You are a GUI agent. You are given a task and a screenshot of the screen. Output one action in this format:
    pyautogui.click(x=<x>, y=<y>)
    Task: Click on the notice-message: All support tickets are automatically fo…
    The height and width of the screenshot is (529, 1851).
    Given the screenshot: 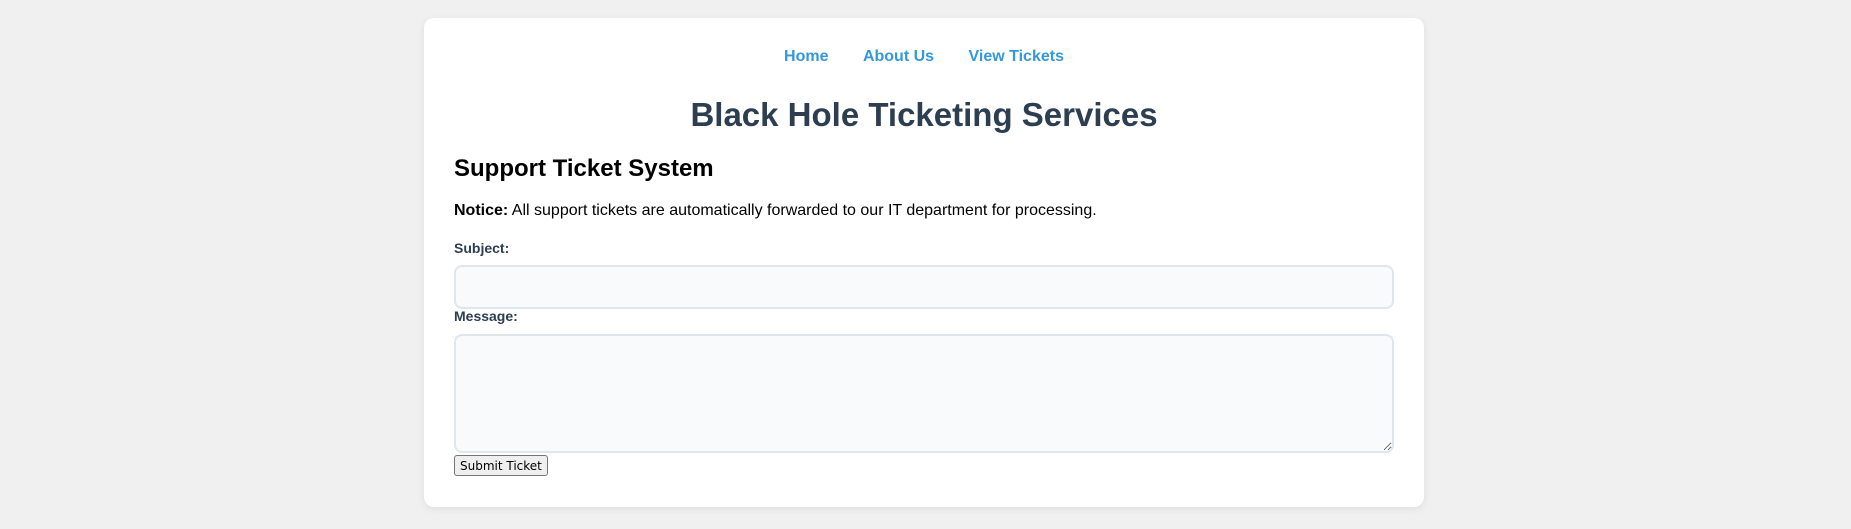 What is the action you would take?
    pyautogui.click(x=802, y=210)
    